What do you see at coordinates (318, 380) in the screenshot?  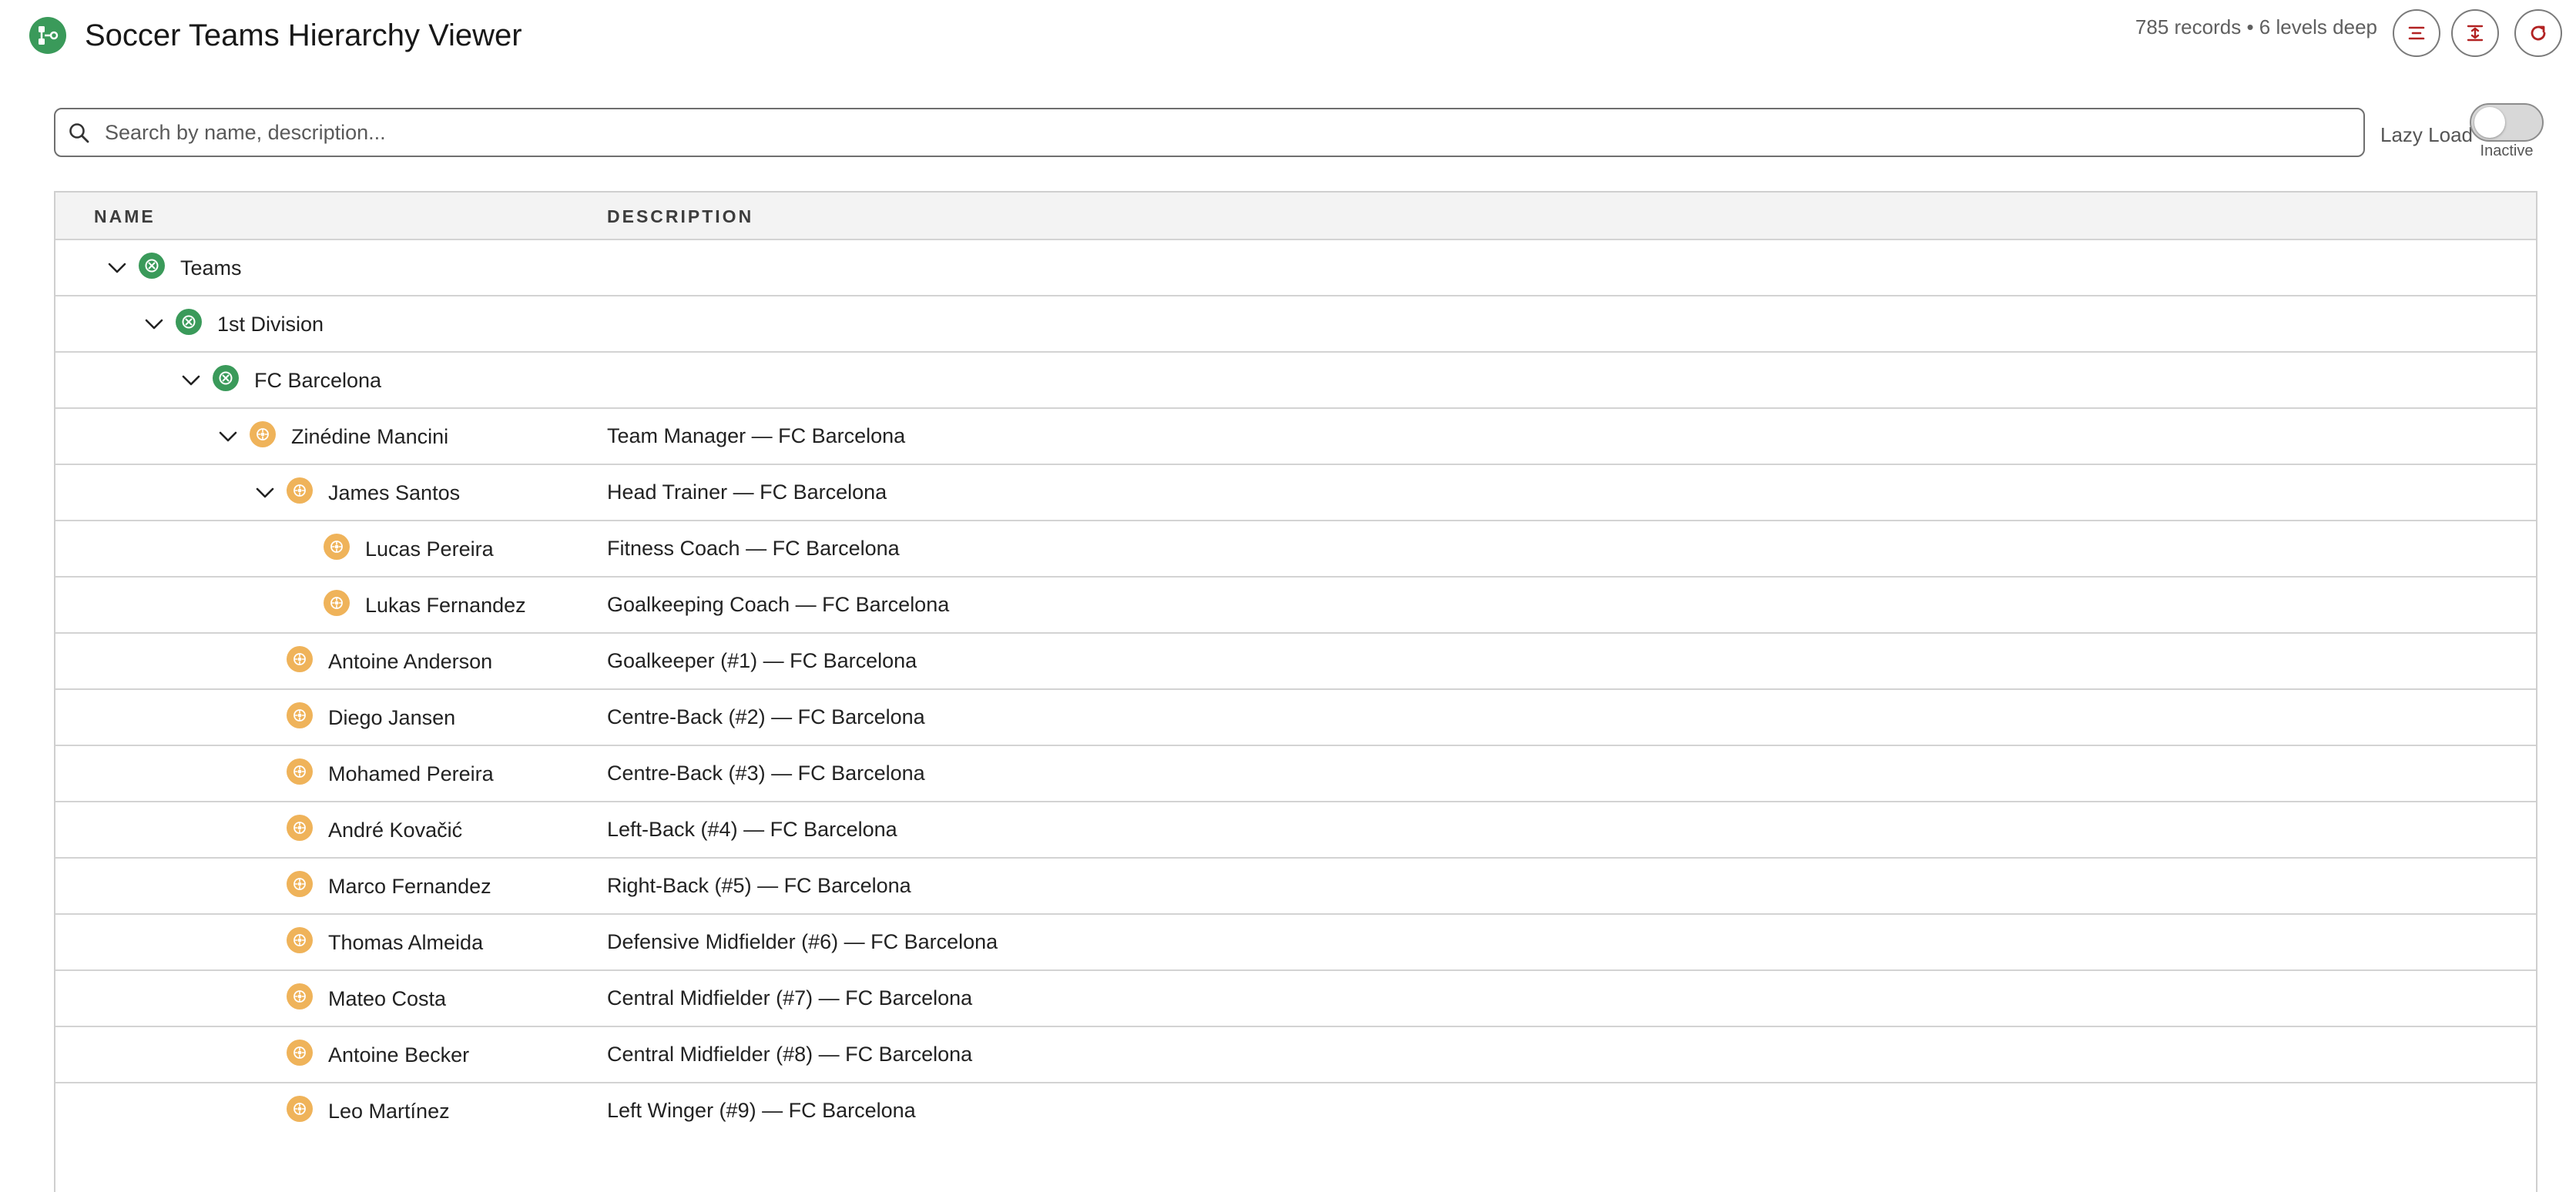 I see `node-name: FC Barcelona` at bounding box center [318, 380].